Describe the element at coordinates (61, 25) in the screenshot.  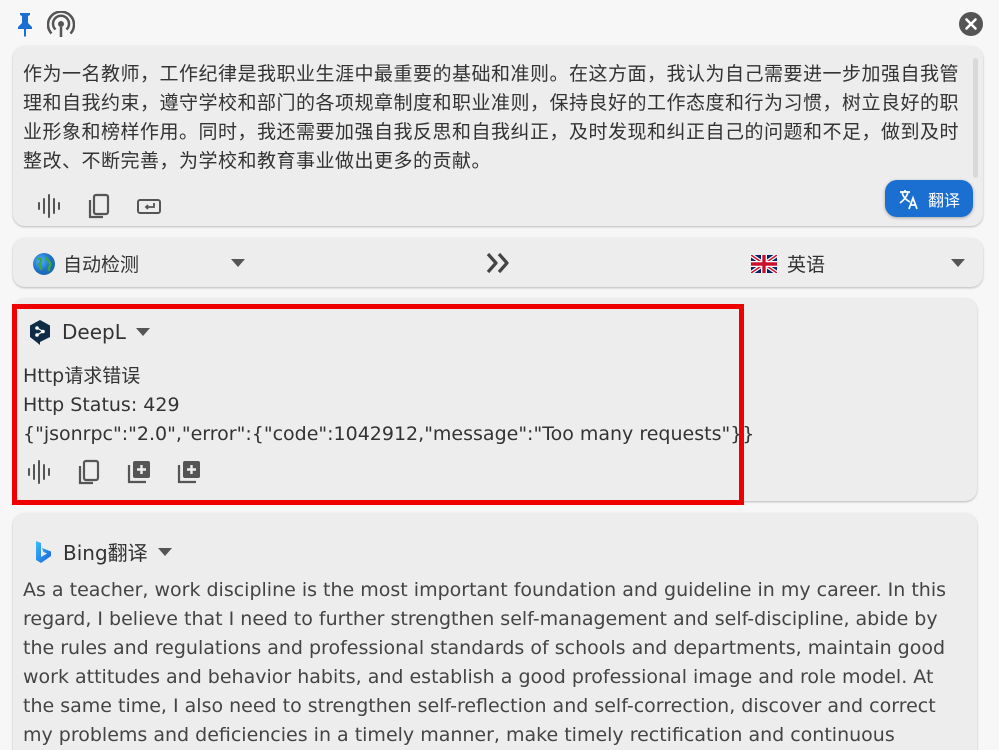
I see `broadcast-icon` at that location.